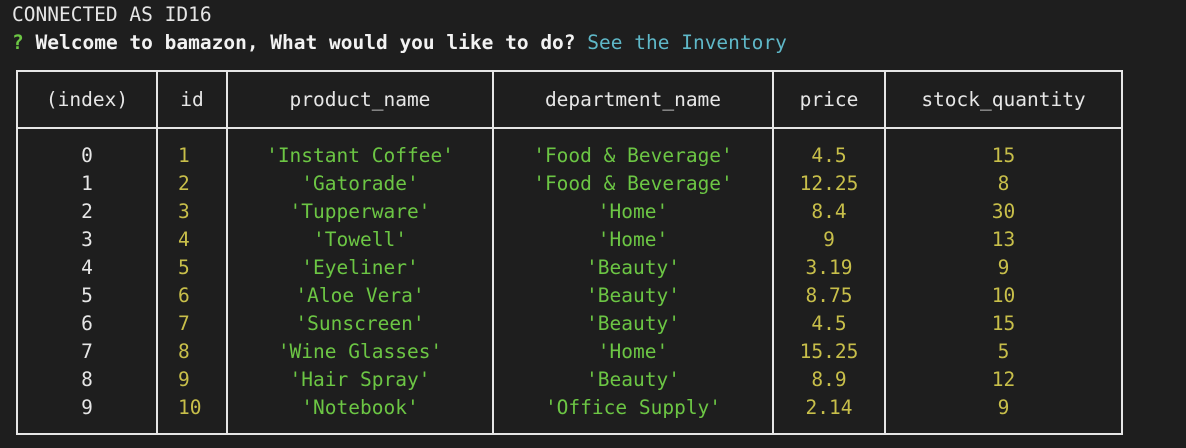  What do you see at coordinates (360, 239) in the screenshot?
I see `table-cell-product-name: 'Towell'` at bounding box center [360, 239].